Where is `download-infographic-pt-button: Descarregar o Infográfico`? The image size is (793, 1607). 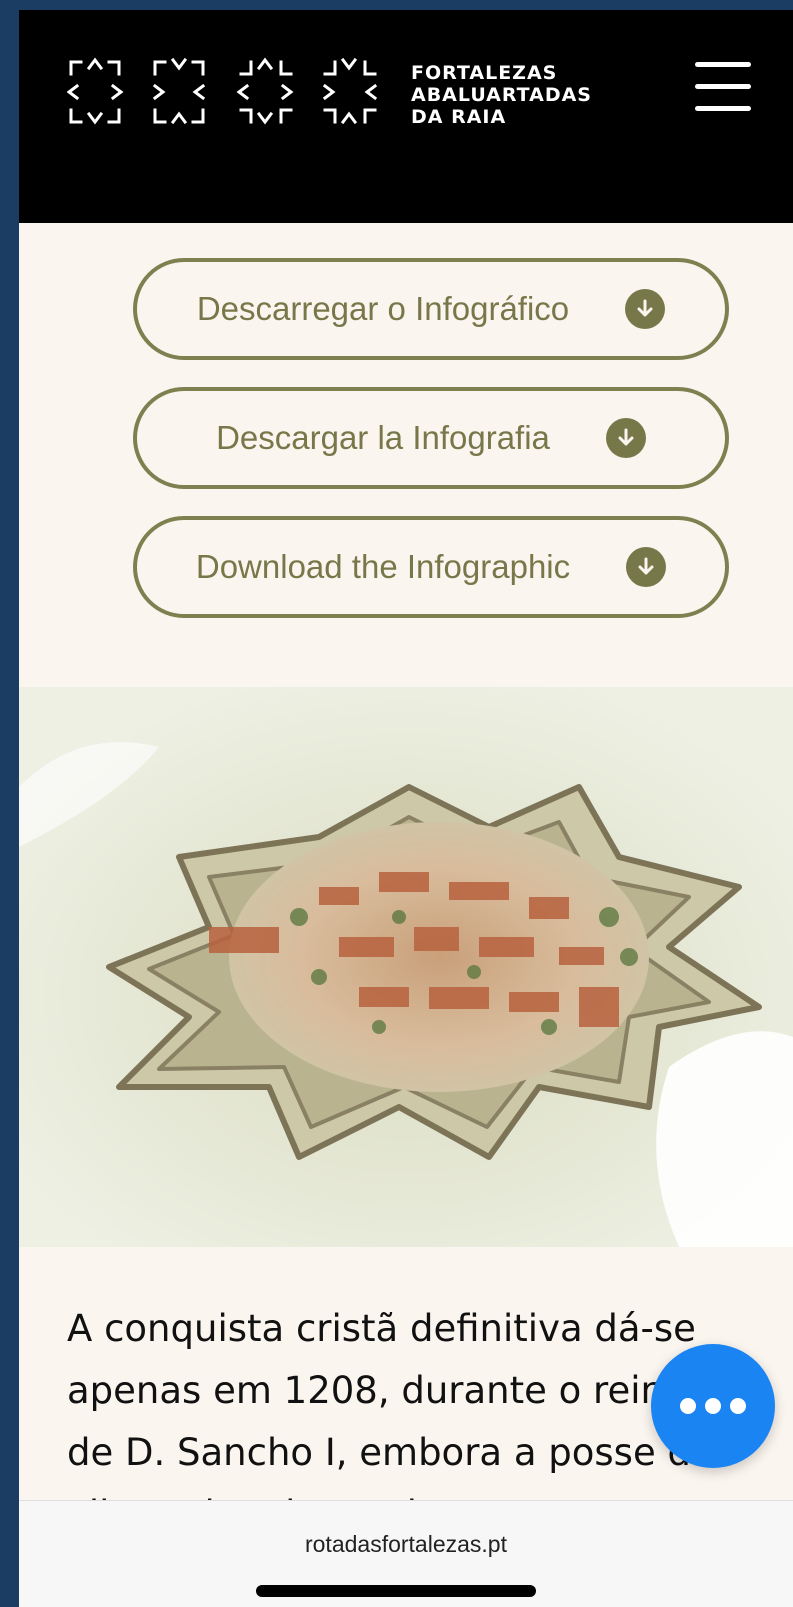
download-infographic-pt-button: Descarregar o Infográfico is located at coordinates (431, 309).